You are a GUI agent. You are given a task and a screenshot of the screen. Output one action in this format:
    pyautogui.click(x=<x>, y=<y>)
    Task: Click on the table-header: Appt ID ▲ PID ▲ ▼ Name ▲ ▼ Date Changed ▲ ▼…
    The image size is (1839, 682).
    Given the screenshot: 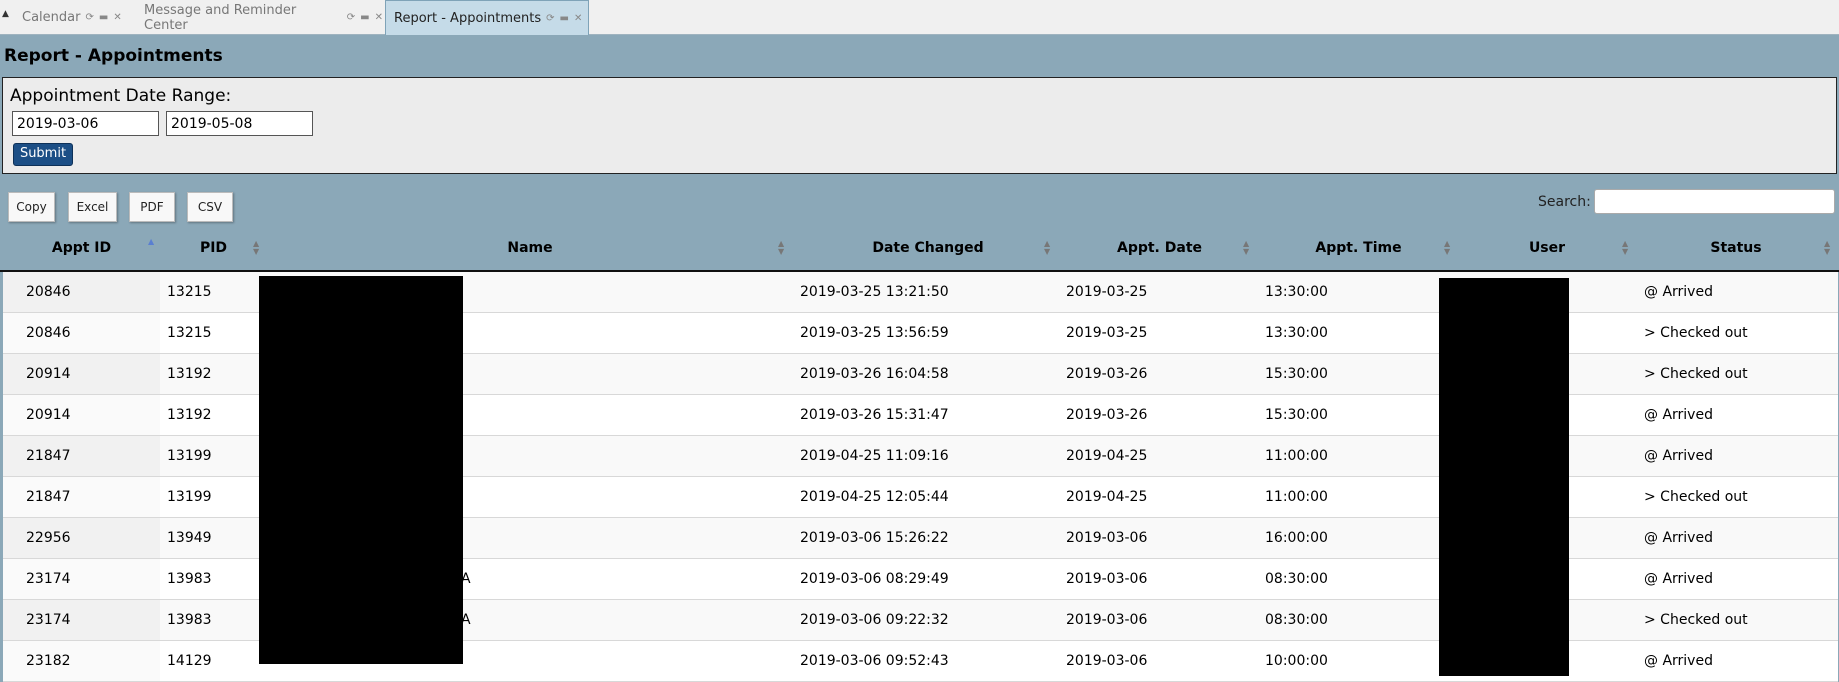 What is the action you would take?
    pyautogui.click(x=919, y=251)
    